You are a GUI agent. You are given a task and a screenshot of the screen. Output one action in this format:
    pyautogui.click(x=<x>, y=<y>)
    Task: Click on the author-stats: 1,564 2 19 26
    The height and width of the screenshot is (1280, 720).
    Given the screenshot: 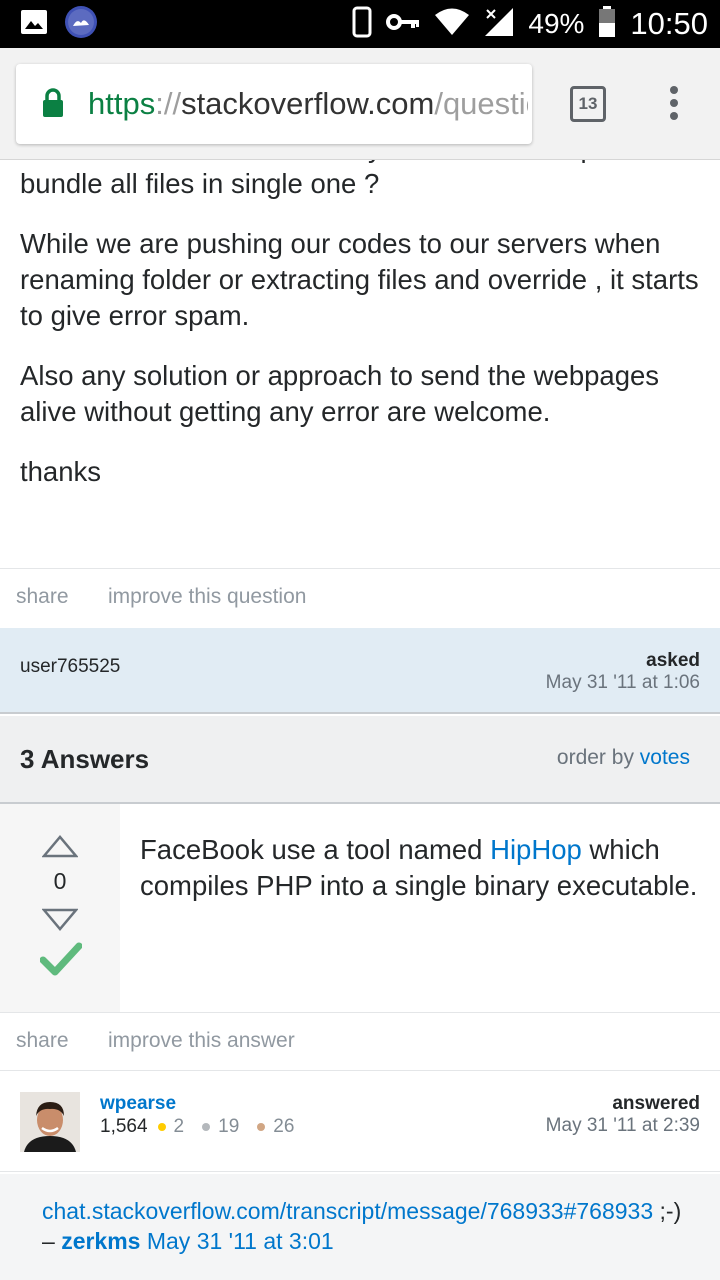 What is the action you would take?
    pyautogui.click(x=206, y=1127)
    